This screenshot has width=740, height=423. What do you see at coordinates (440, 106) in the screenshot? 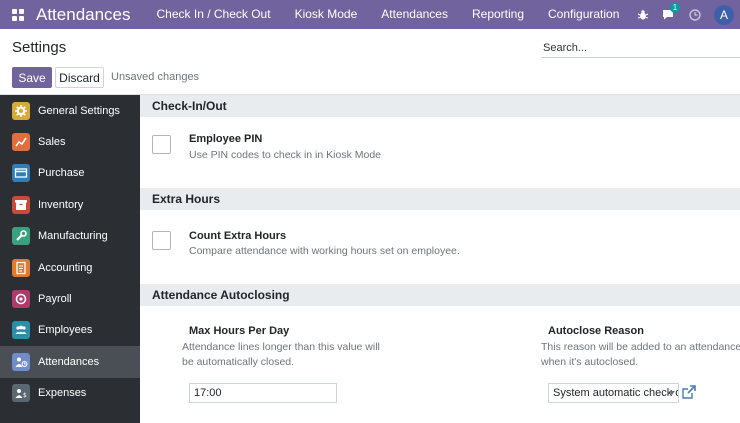
I see `section-title-check-in-out: Check-In/Out` at bounding box center [440, 106].